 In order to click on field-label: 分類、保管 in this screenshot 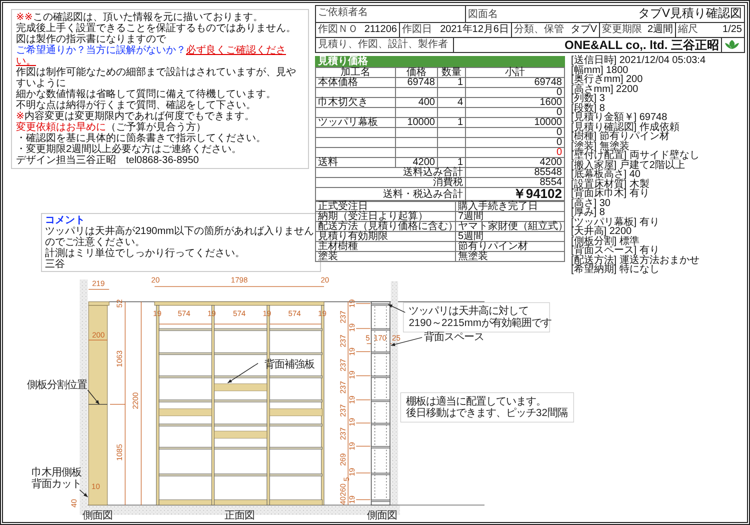, I will do `click(539, 30)`.